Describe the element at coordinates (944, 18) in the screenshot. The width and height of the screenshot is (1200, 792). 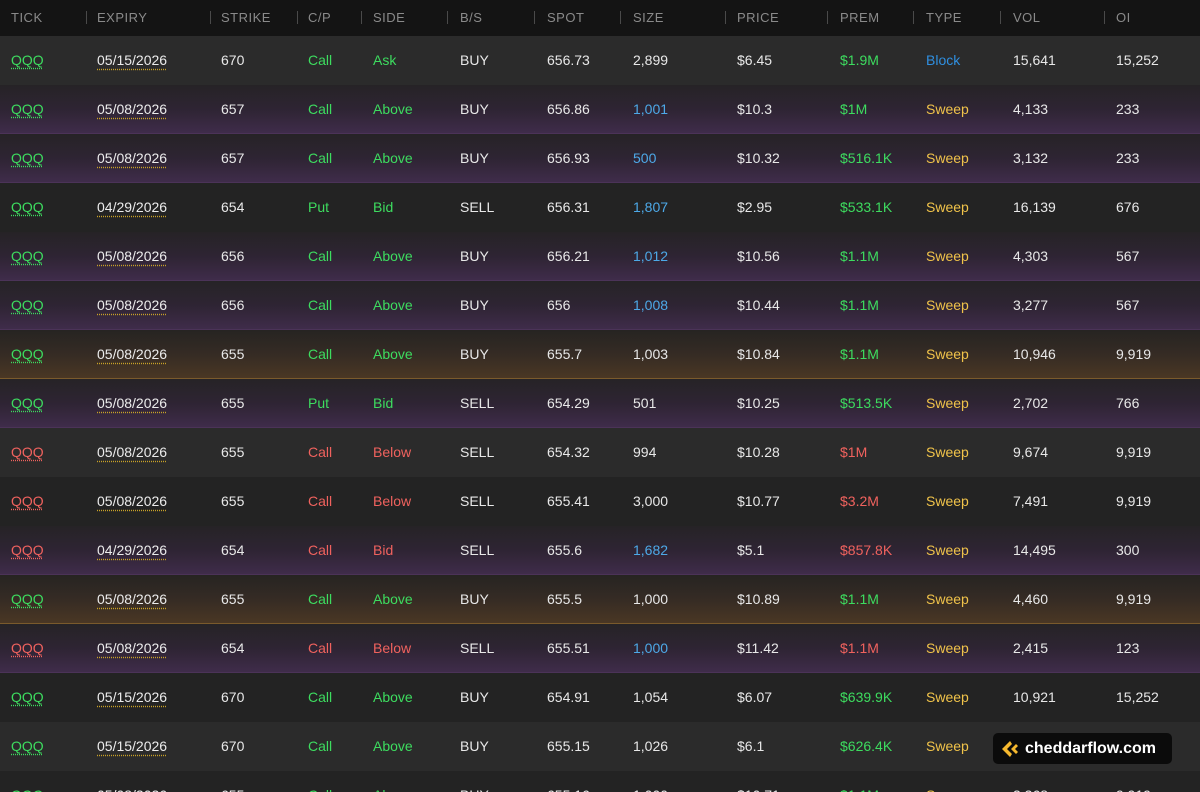
I see `column-header-type: TYPE` at that location.